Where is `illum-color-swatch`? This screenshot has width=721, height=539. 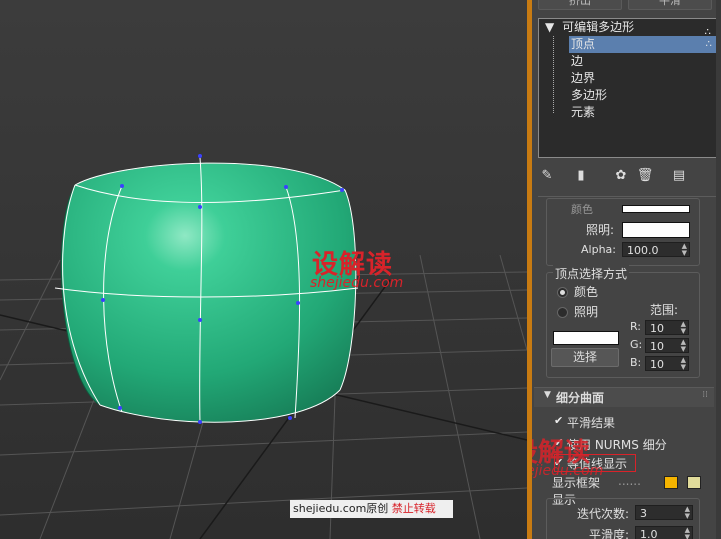
illum-color-swatch is located at coordinates (656, 230).